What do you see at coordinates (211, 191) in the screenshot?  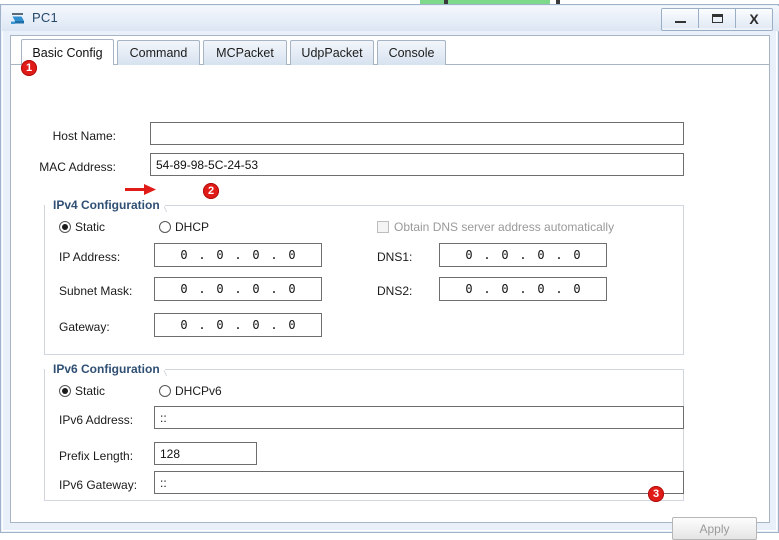 I see `annotation-badge-2: 2` at bounding box center [211, 191].